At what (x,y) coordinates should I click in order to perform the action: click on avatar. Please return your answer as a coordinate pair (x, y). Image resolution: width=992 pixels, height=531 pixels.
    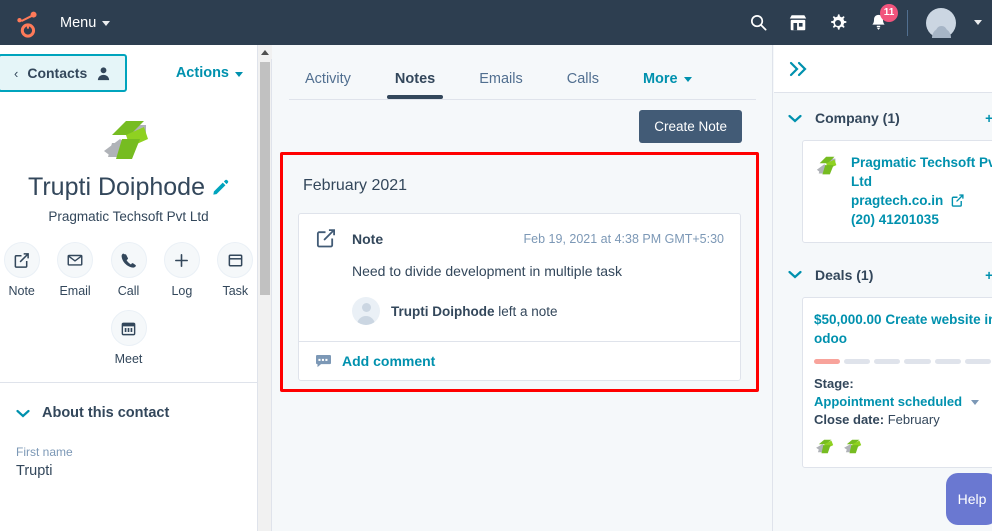
    Looking at the image, I should click on (366, 311).